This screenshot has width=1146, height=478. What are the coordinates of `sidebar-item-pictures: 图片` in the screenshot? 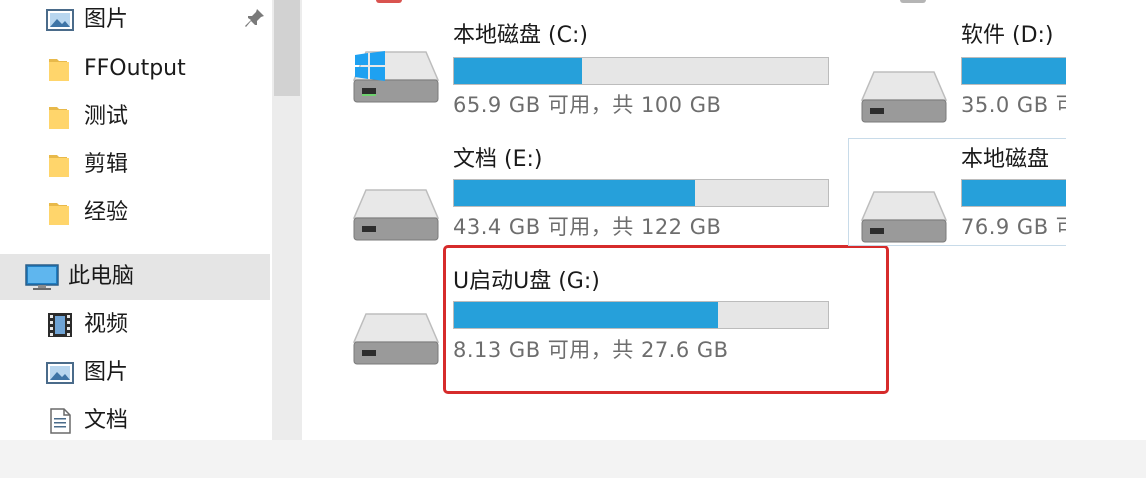 It's located at (135, 373).